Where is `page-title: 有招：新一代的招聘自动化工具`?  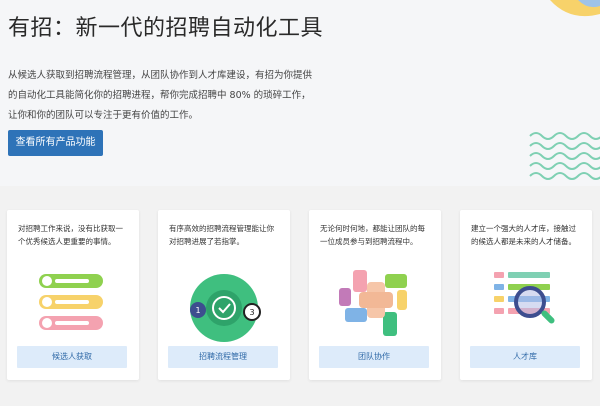
page-title: 有招：新一代的招聘自动化工具 is located at coordinates (166, 28).